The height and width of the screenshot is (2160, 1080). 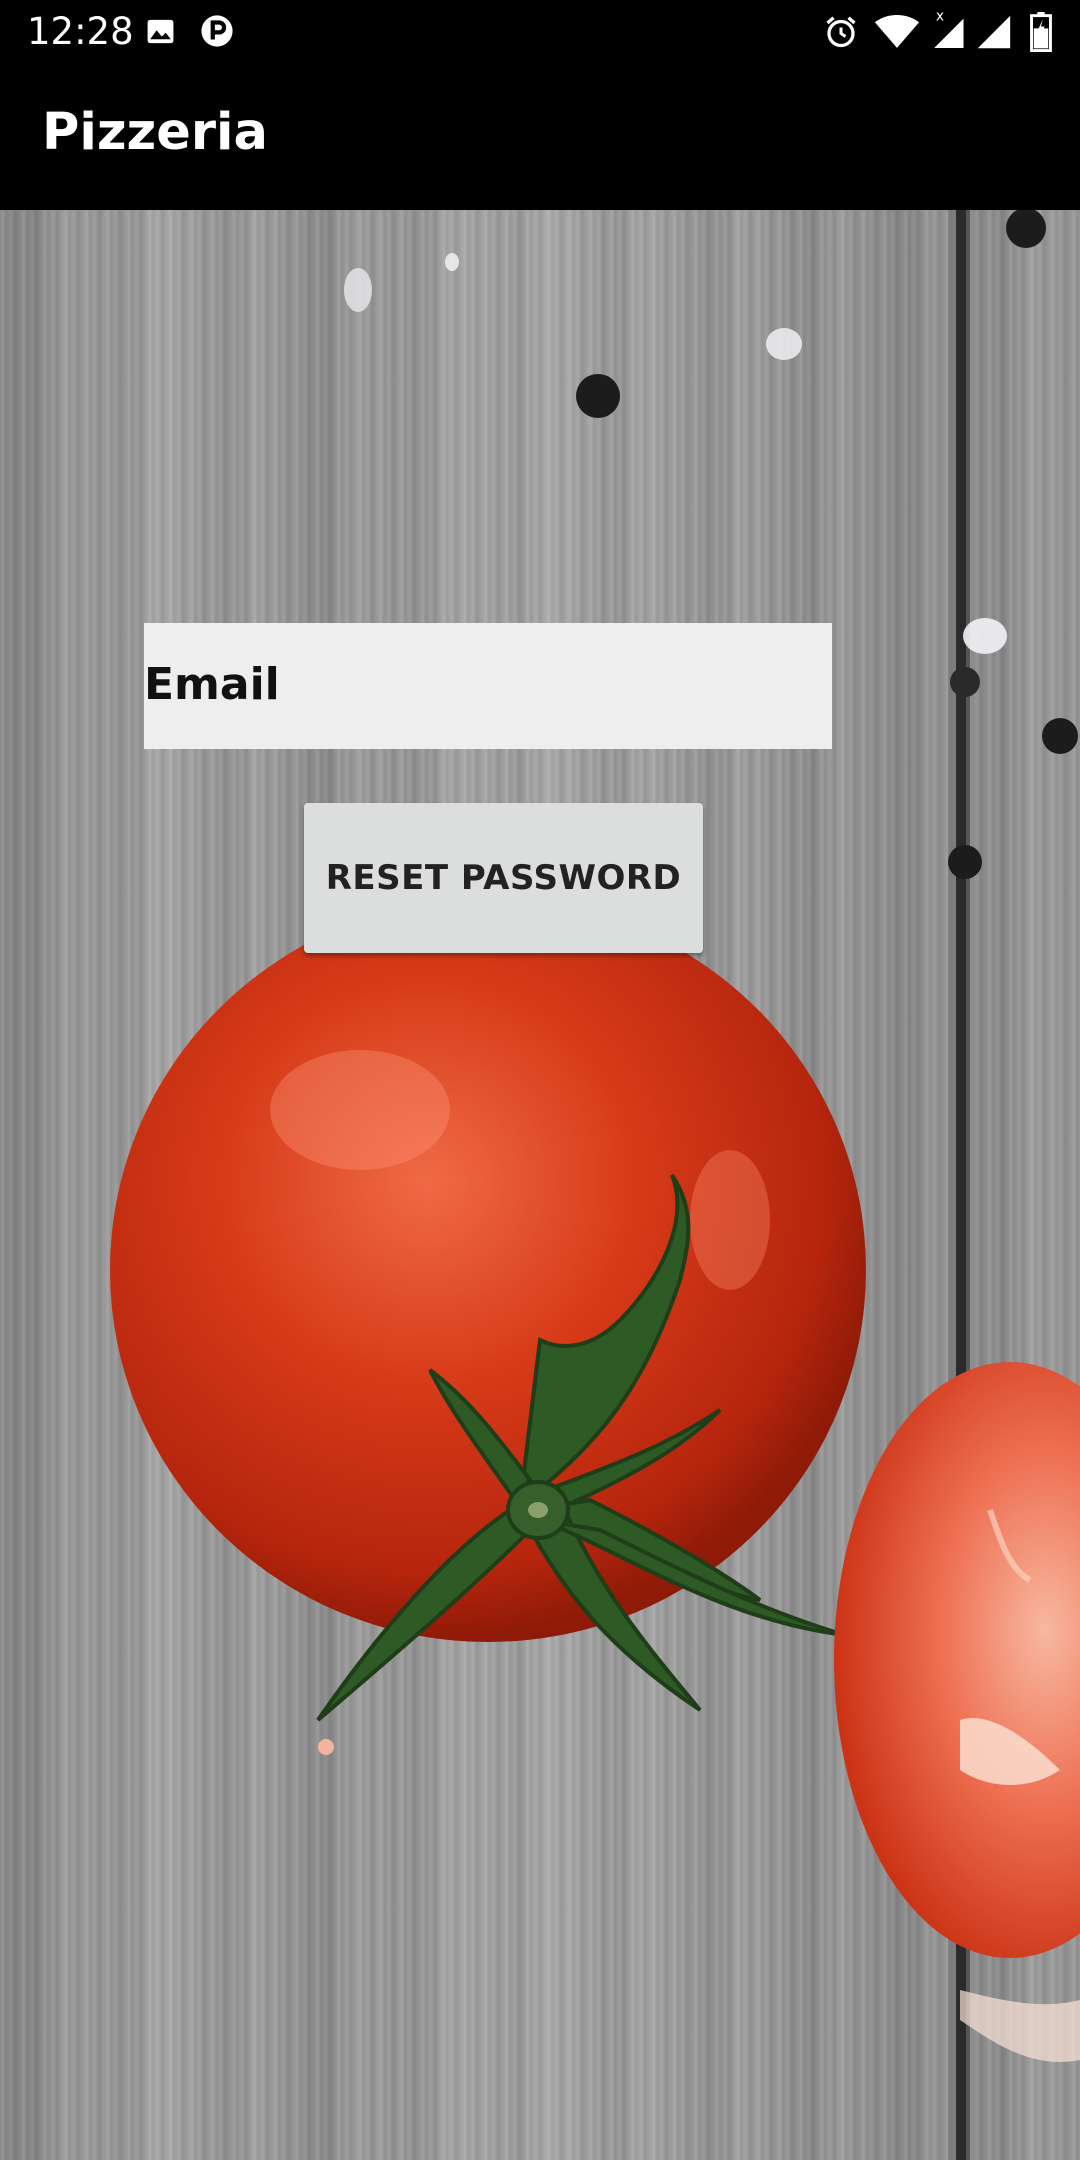 What do you see at coordinates (217, 31) in the screenshot?
I see `parking-app-icon` at bounding box center [217, 31].